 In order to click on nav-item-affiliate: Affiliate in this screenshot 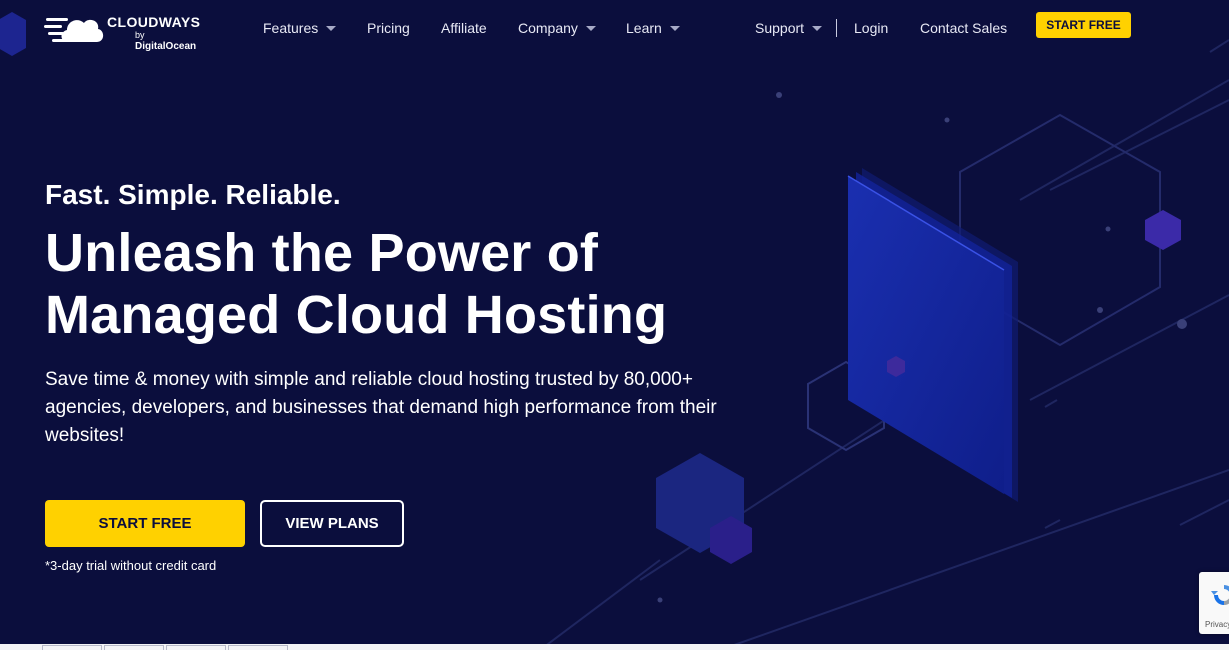, I will do `click(464, 28)`.